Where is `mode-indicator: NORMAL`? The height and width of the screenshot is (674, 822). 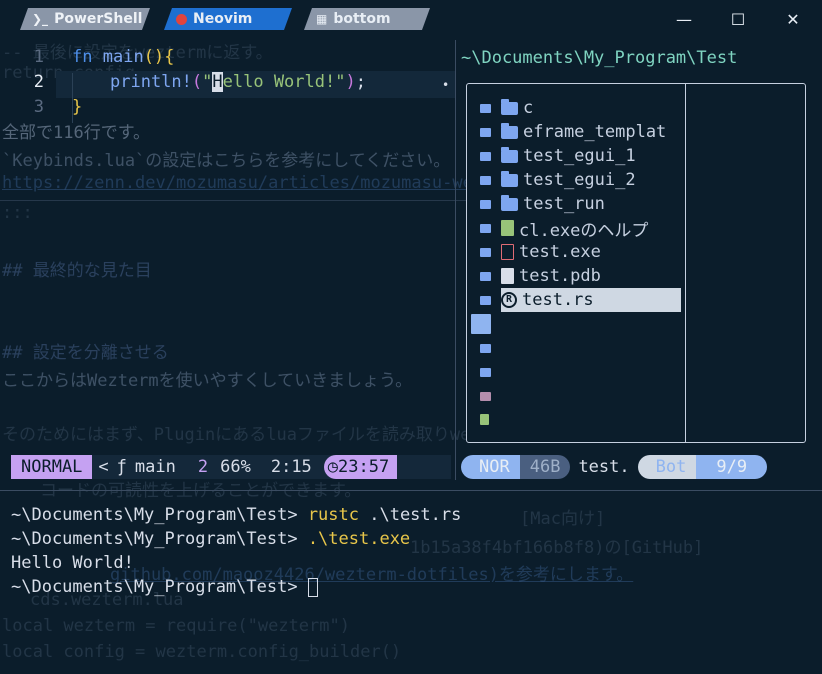
mode-indicator: NORMAL is located at coordinates (52, 467).